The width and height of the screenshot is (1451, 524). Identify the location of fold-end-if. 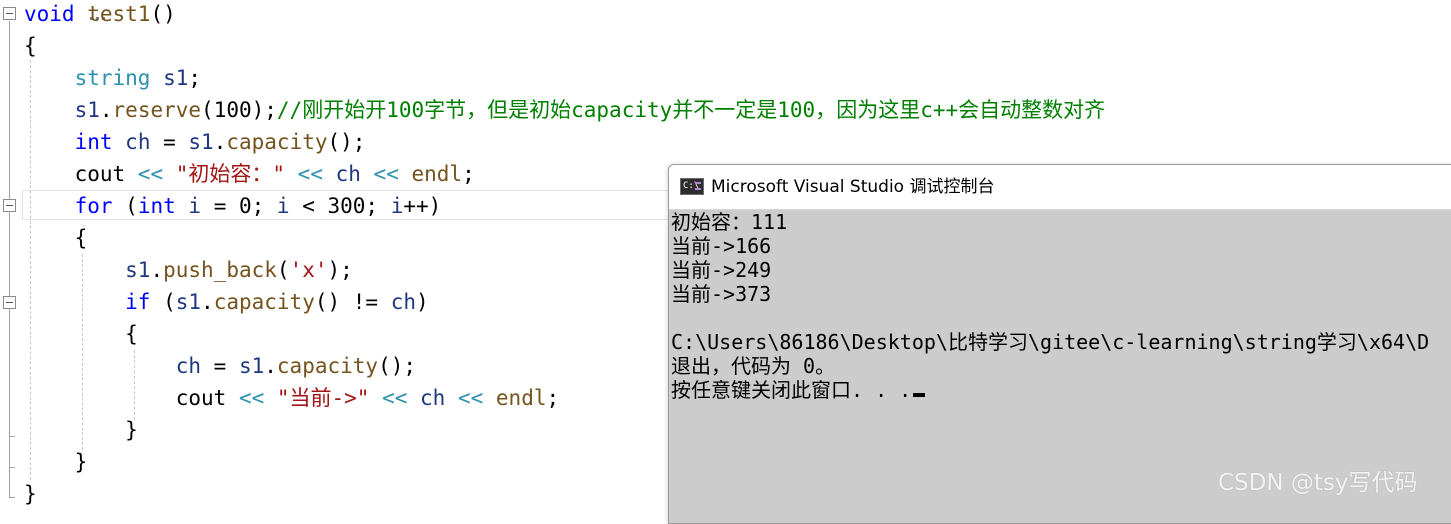
(12, 436).